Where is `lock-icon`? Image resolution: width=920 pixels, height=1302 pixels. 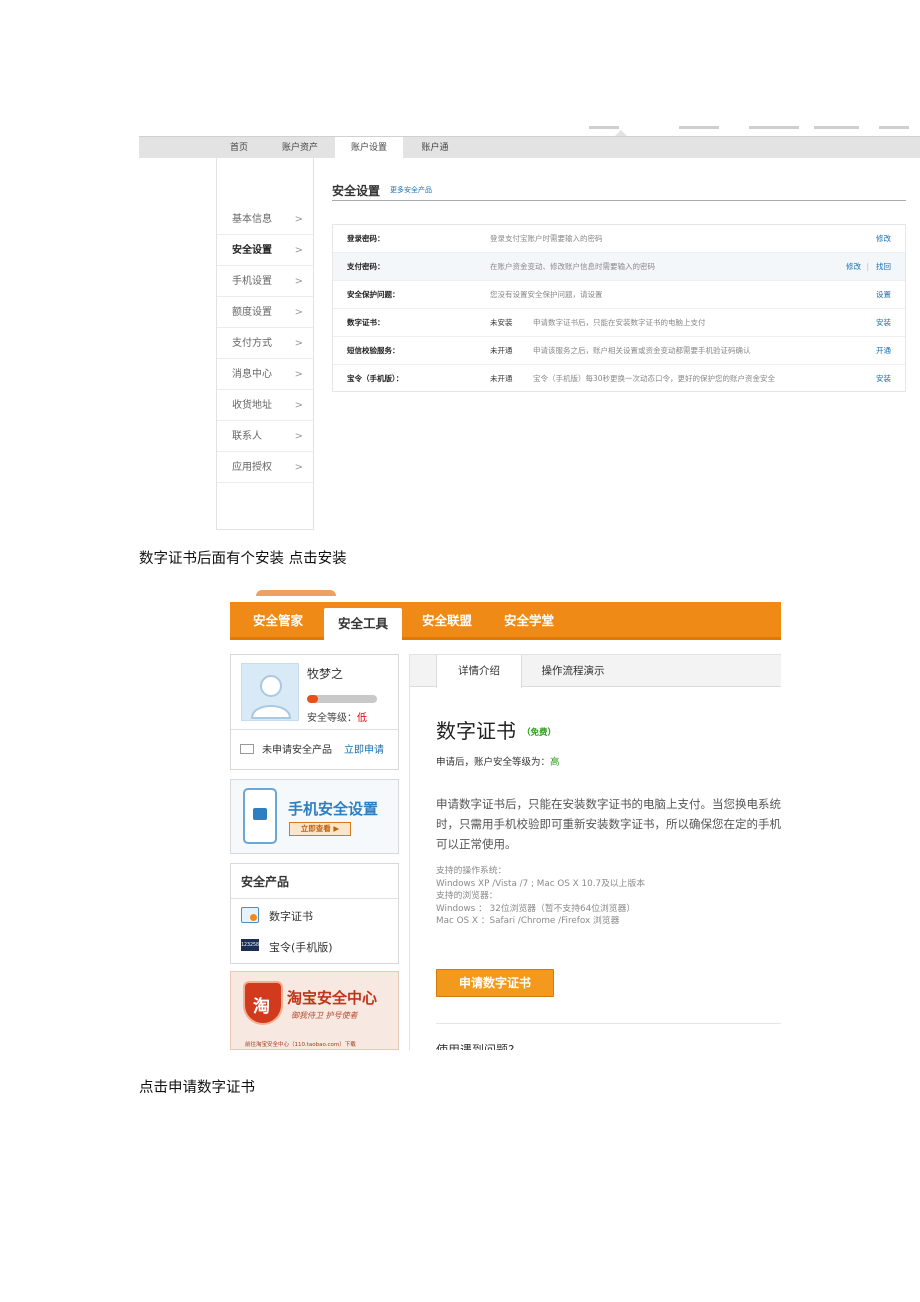
lock-icon is located at coordinates (260, 814).